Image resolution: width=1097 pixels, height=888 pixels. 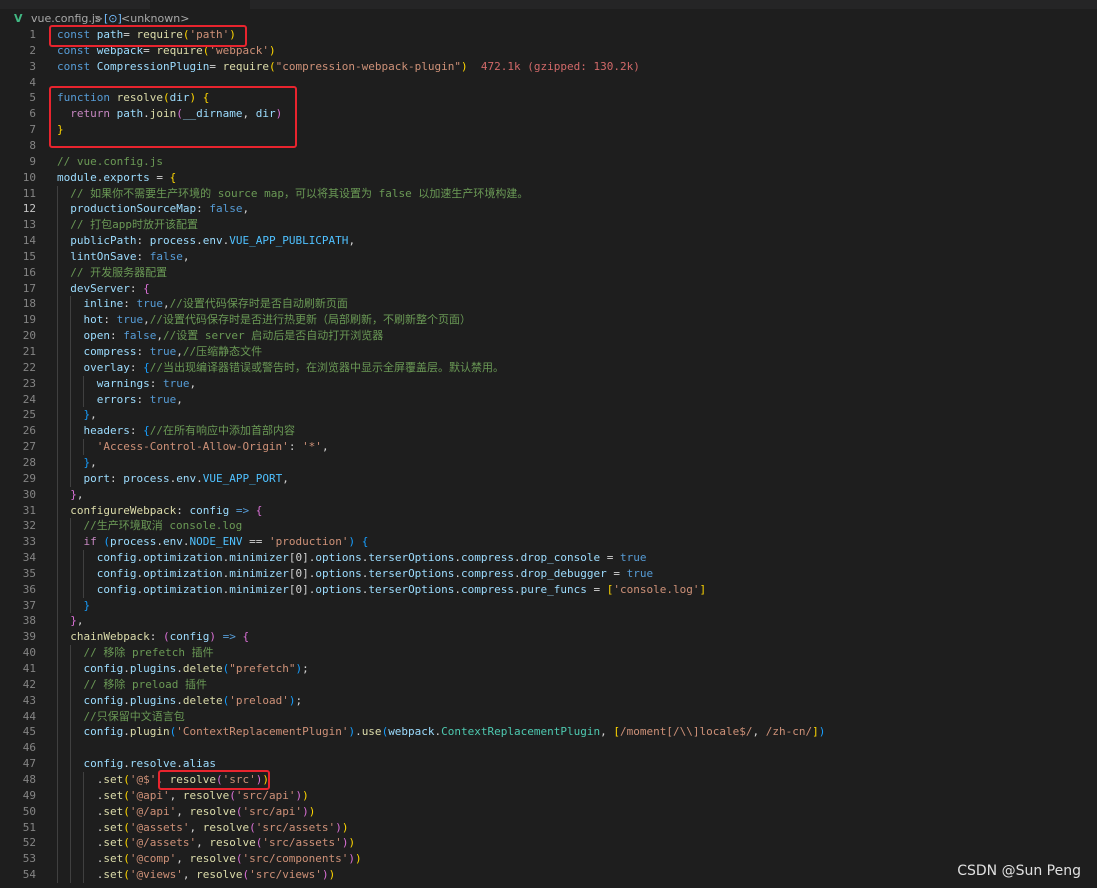 What do you see at coordinates (29, 542) in the screenshot?
I see `line-number: 33` at bounding box center [29, 542].